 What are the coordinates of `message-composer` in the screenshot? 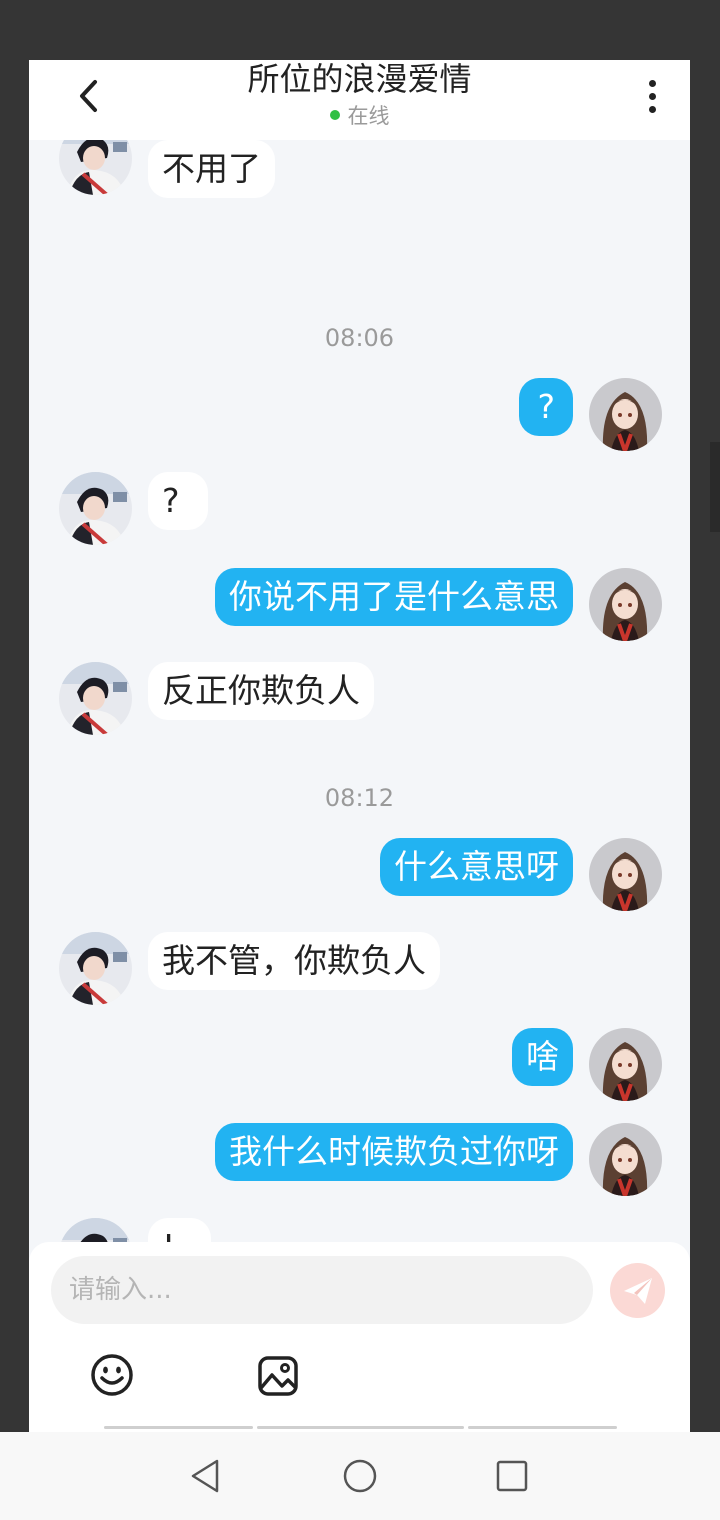 It's located at (359, 1337).